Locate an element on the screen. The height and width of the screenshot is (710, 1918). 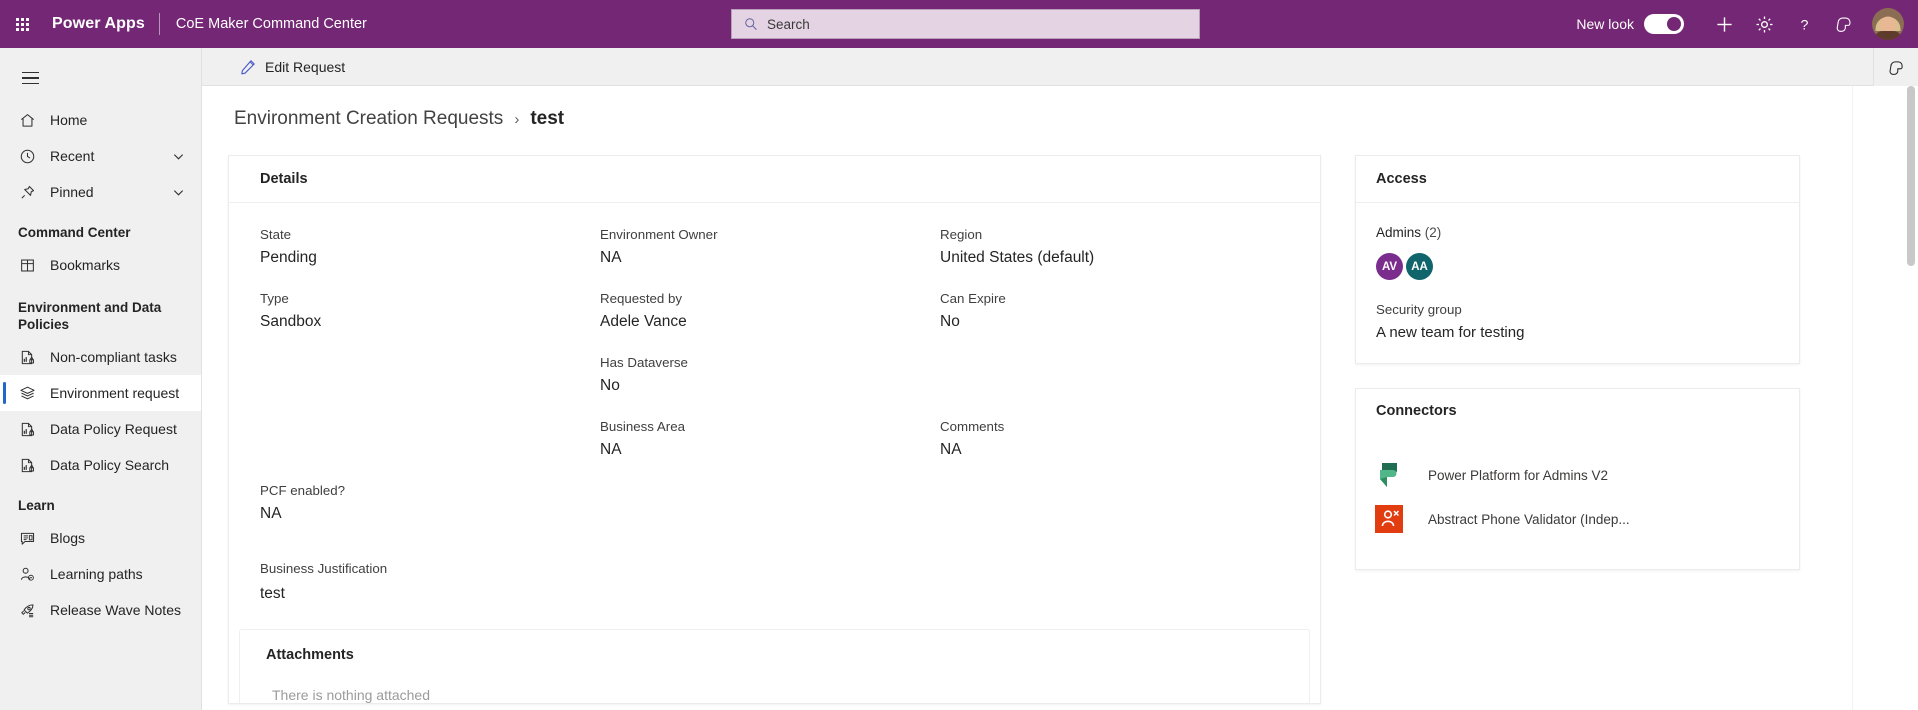
search-container: Search is located at coordinates (965, 24).